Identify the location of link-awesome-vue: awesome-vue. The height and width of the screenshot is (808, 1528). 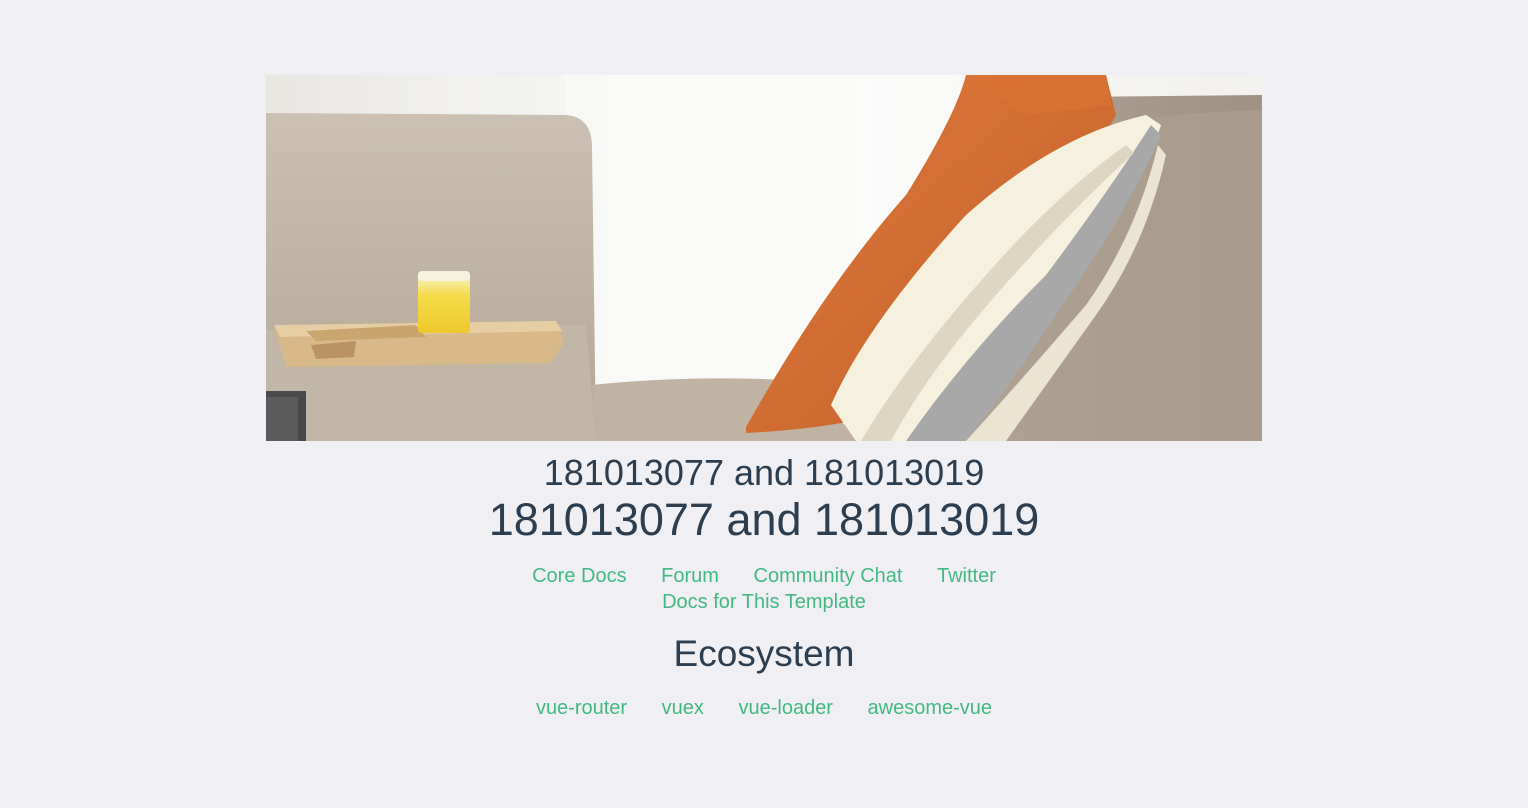
(930, 708).